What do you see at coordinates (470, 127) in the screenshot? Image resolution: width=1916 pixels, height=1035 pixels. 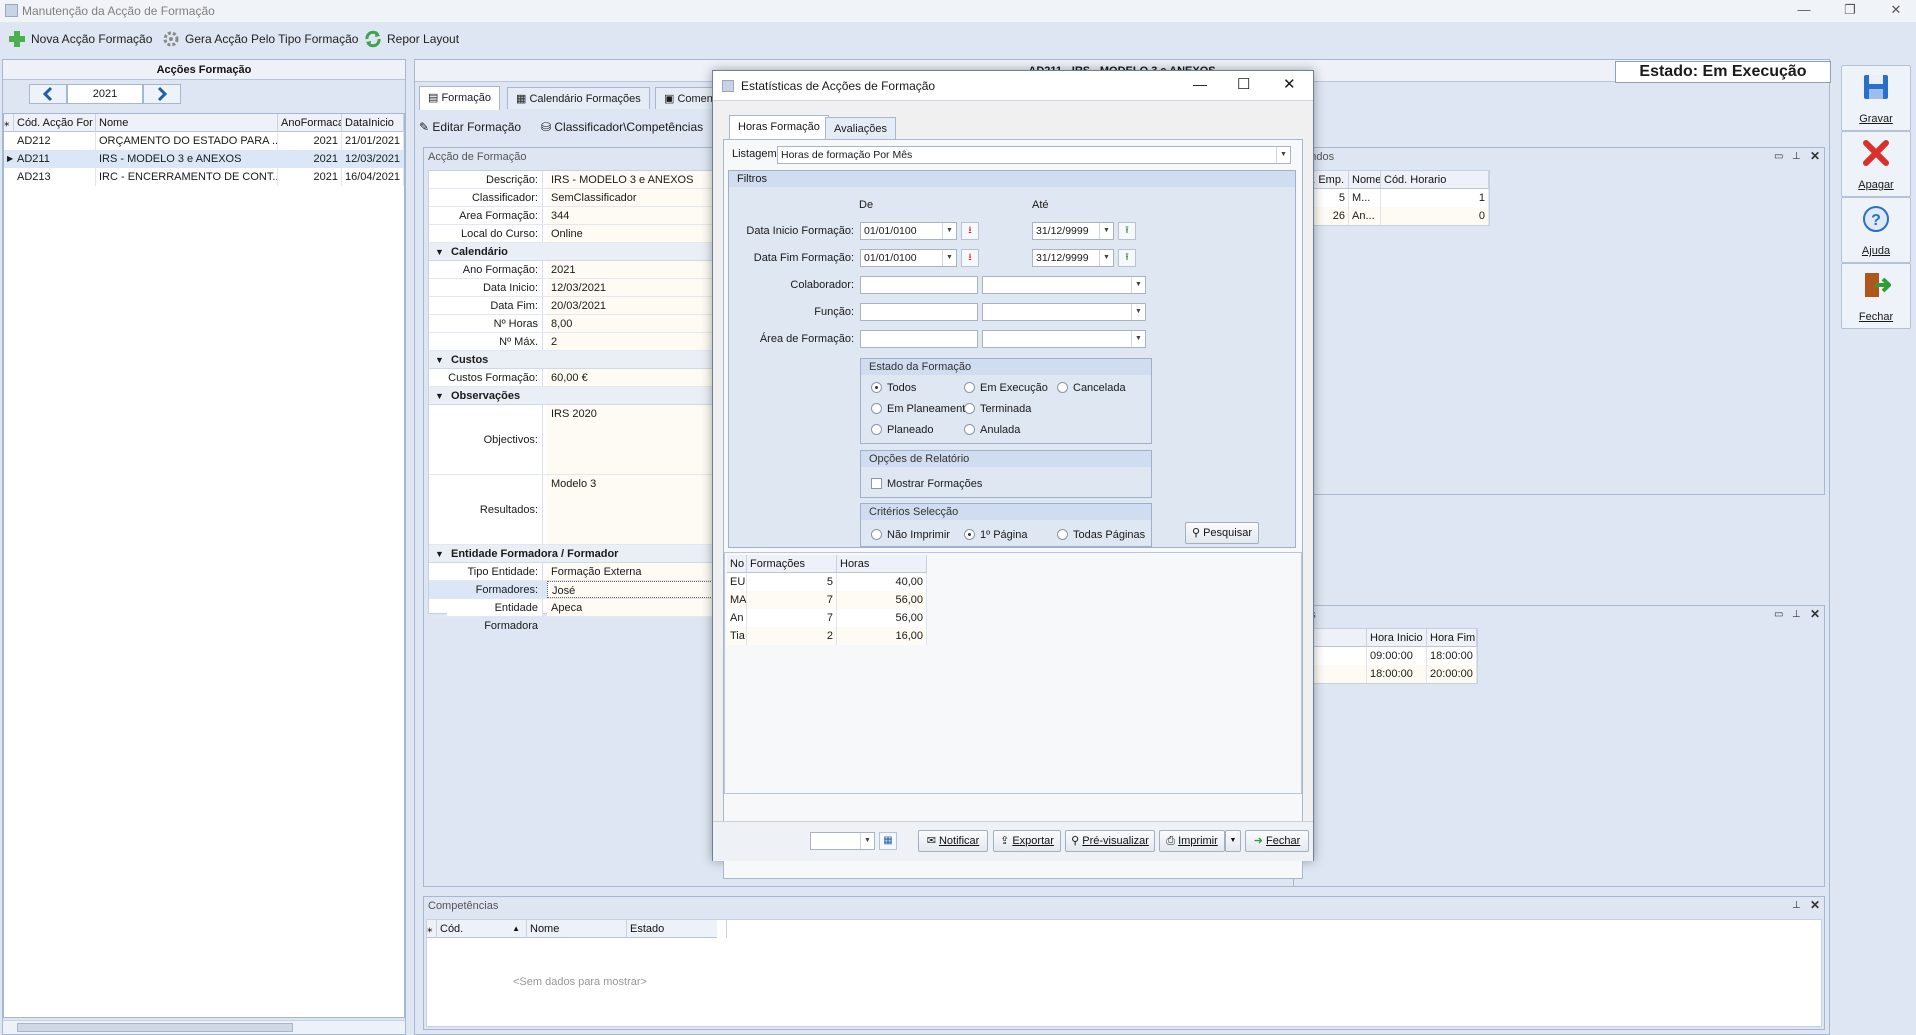 I see `editar-formacao-button: ✎ Editar Formação` at bounding box center [470, 127].